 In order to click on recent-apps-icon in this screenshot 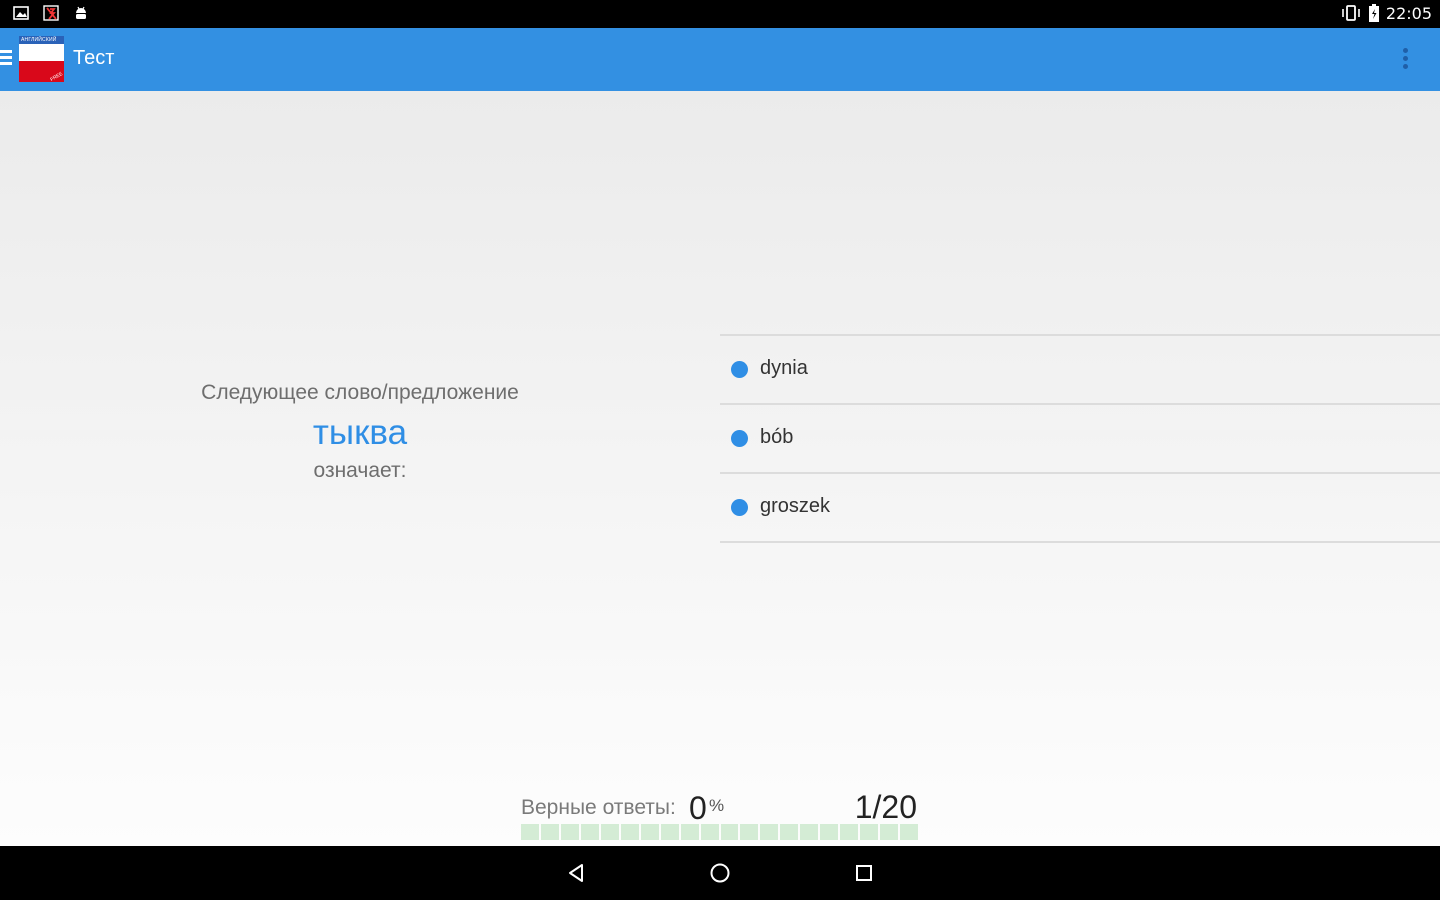, I will do `click(864, 873)`.